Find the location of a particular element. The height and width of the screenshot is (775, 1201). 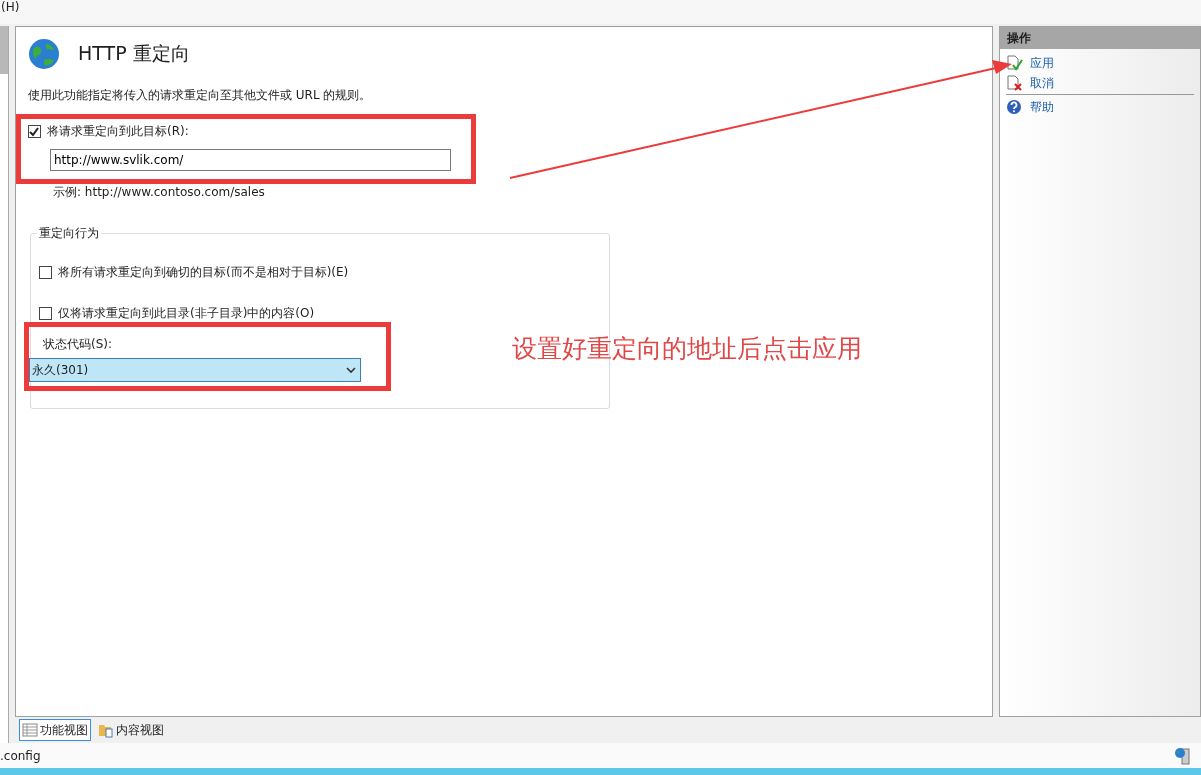

annotation-text: 设置好重定向的地址后点击应用 is located at coordinates (687, 349).